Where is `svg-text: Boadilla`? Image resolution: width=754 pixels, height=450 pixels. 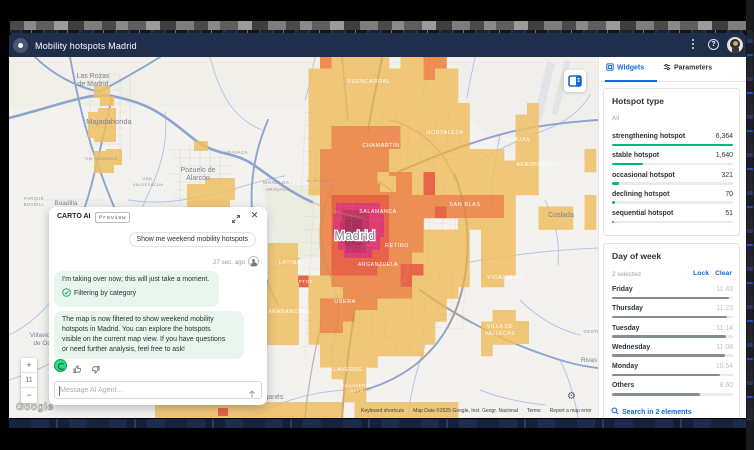
svg-text: Boadilla is located at coordinates (66, 203).